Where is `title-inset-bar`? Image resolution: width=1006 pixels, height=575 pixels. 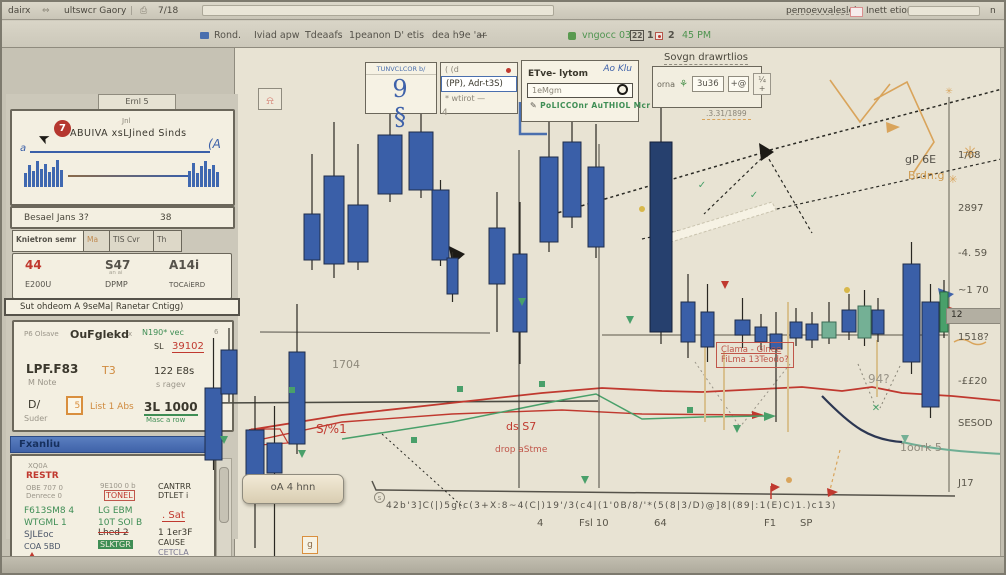 title-inset-bar is located at coordinates (378, 10).